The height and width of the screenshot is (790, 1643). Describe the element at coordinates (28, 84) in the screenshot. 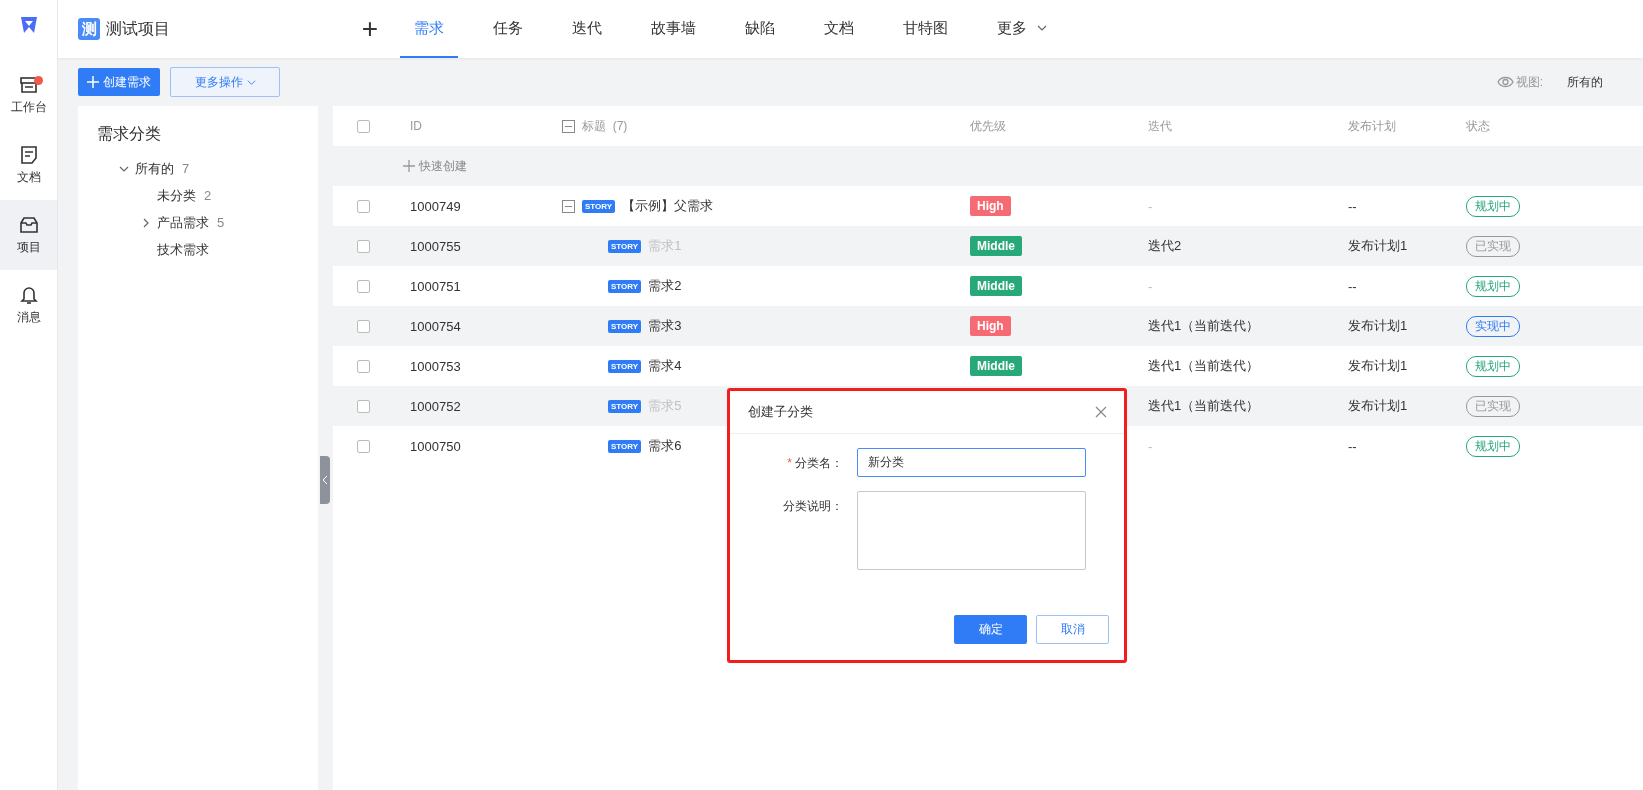

I see `tray-icon` at that location.